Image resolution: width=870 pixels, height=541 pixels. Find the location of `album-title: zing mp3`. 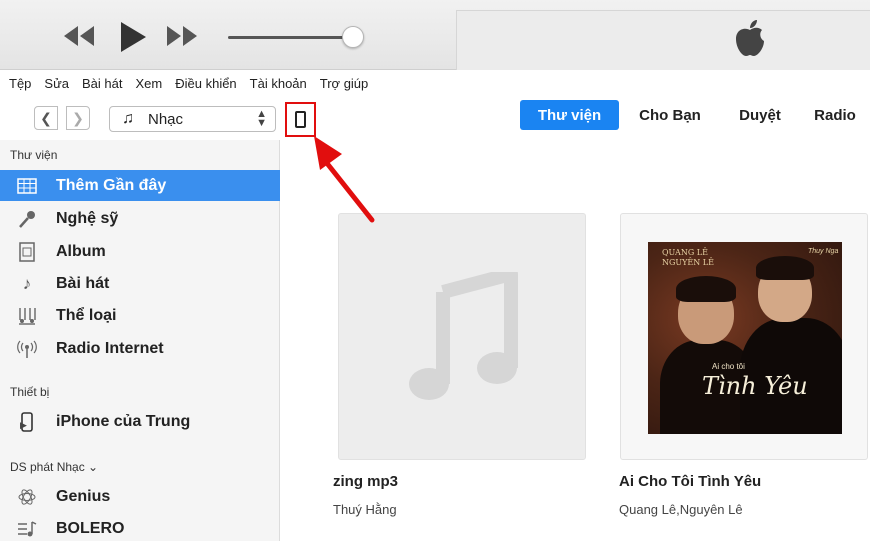

album-title: zing mp3 is located at coordinates (365, 481).